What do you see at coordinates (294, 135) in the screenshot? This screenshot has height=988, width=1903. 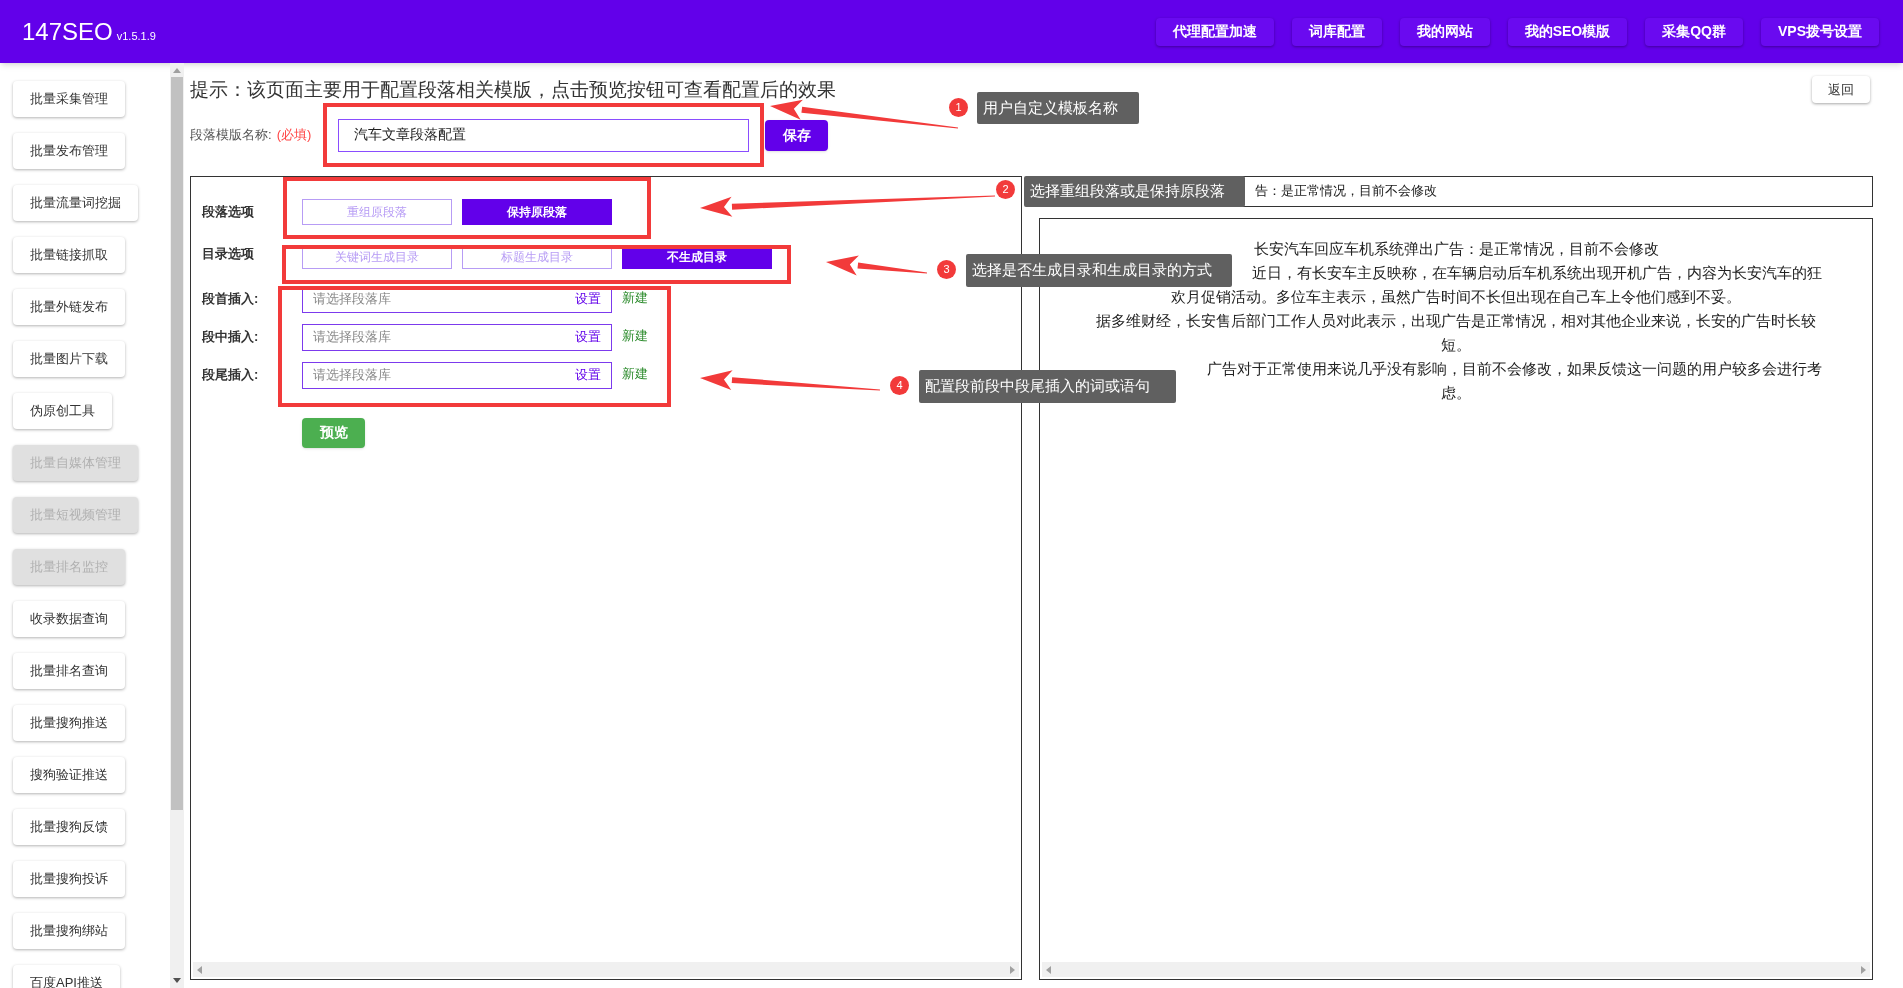 I see `required-label: (必填)` at bounding box center [294, 135].